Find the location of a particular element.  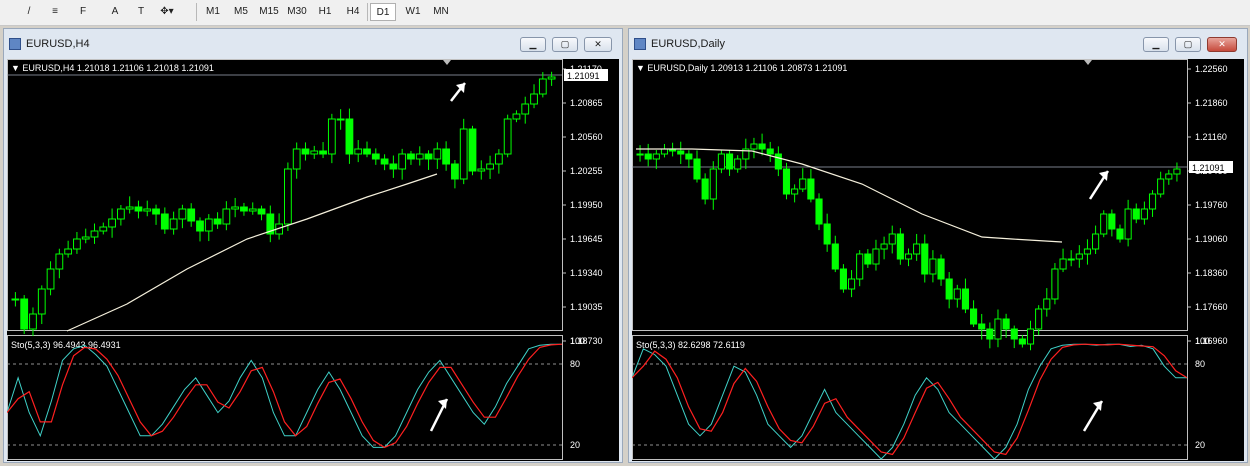

timeframe-m1-button: M1 is located at coordinates (213, 12).